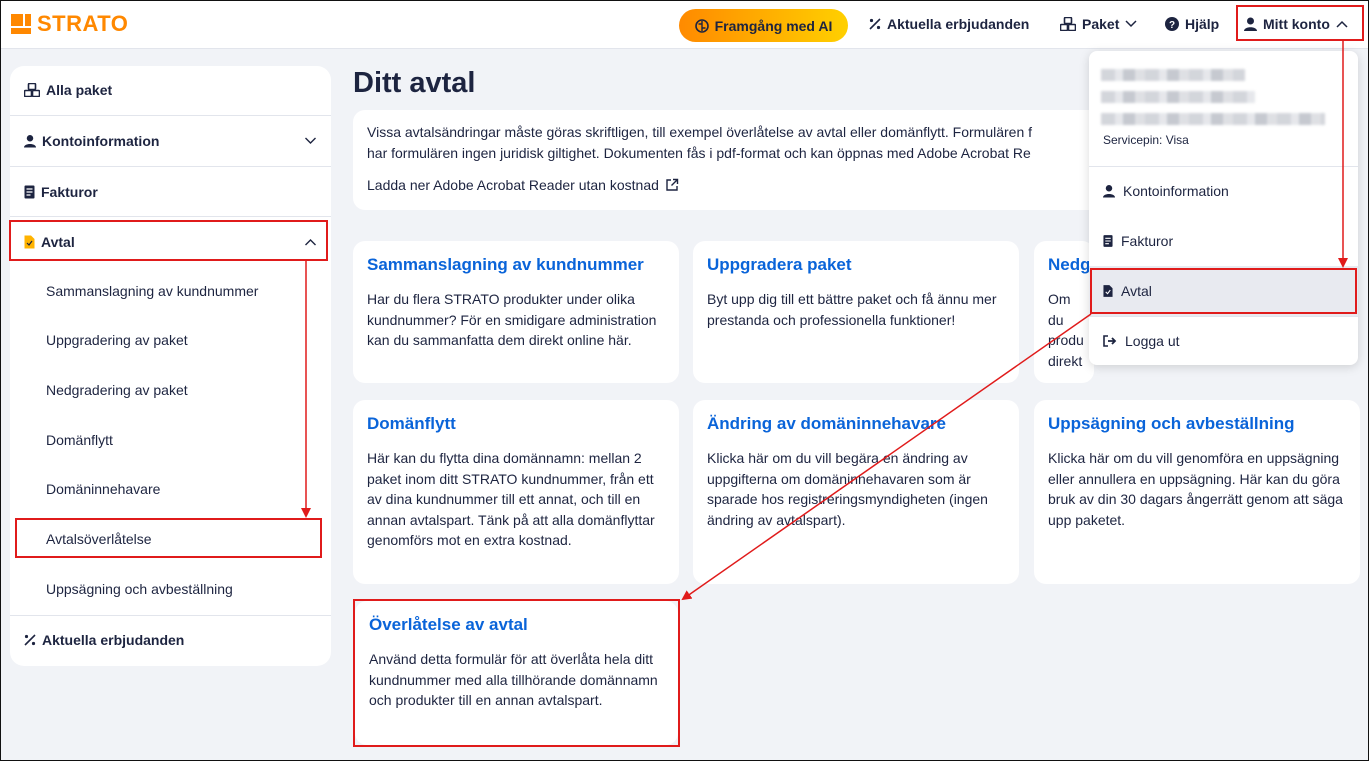  Describe the element at coordinates (1110, 341) in the screenshot. I see `logout-icon` at that location.